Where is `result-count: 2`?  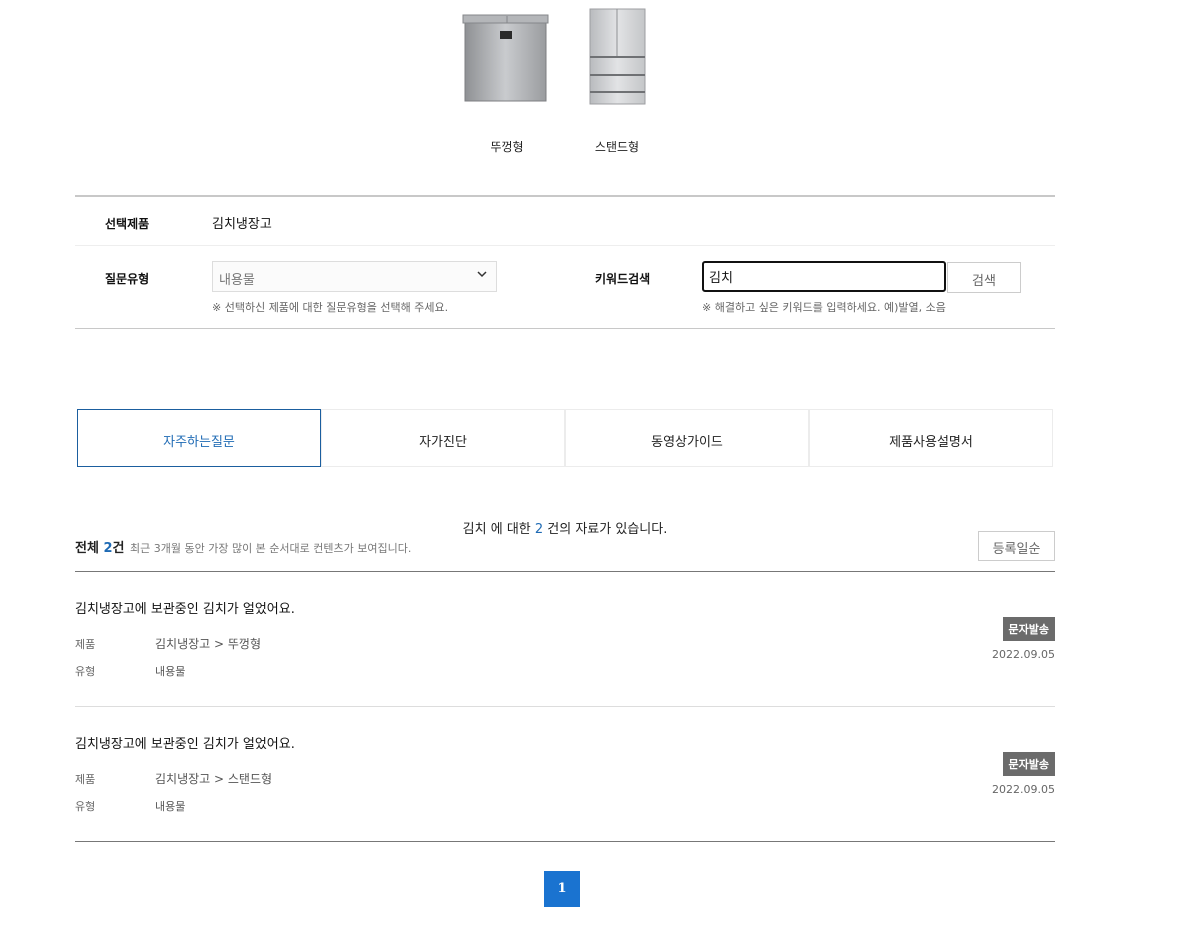 result-count: 2 is located at coordinates (539, 529).